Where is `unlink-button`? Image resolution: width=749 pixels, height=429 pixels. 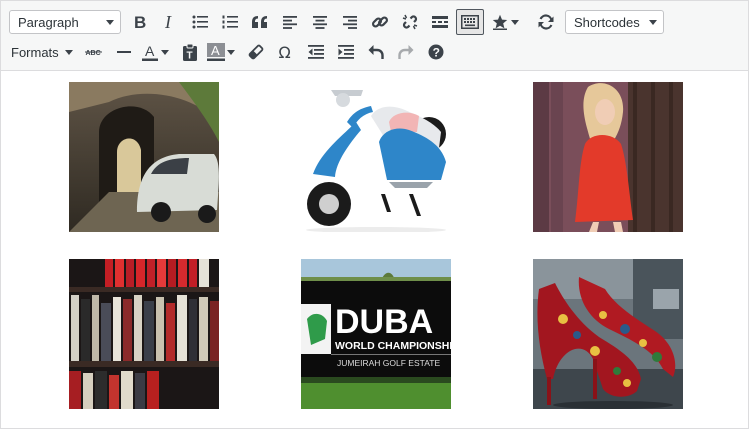 unlink-button is located at coordinates (410, 22).